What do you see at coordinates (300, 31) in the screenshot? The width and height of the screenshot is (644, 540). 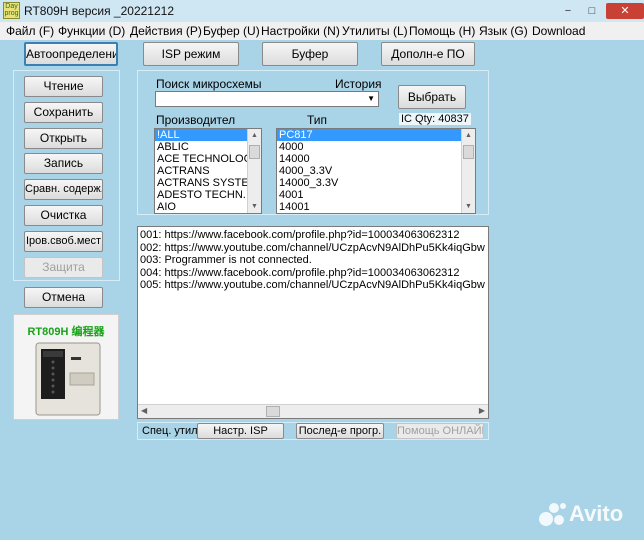 I see `menu-settings: Настройки (N)` at bounding box center [300, 31].